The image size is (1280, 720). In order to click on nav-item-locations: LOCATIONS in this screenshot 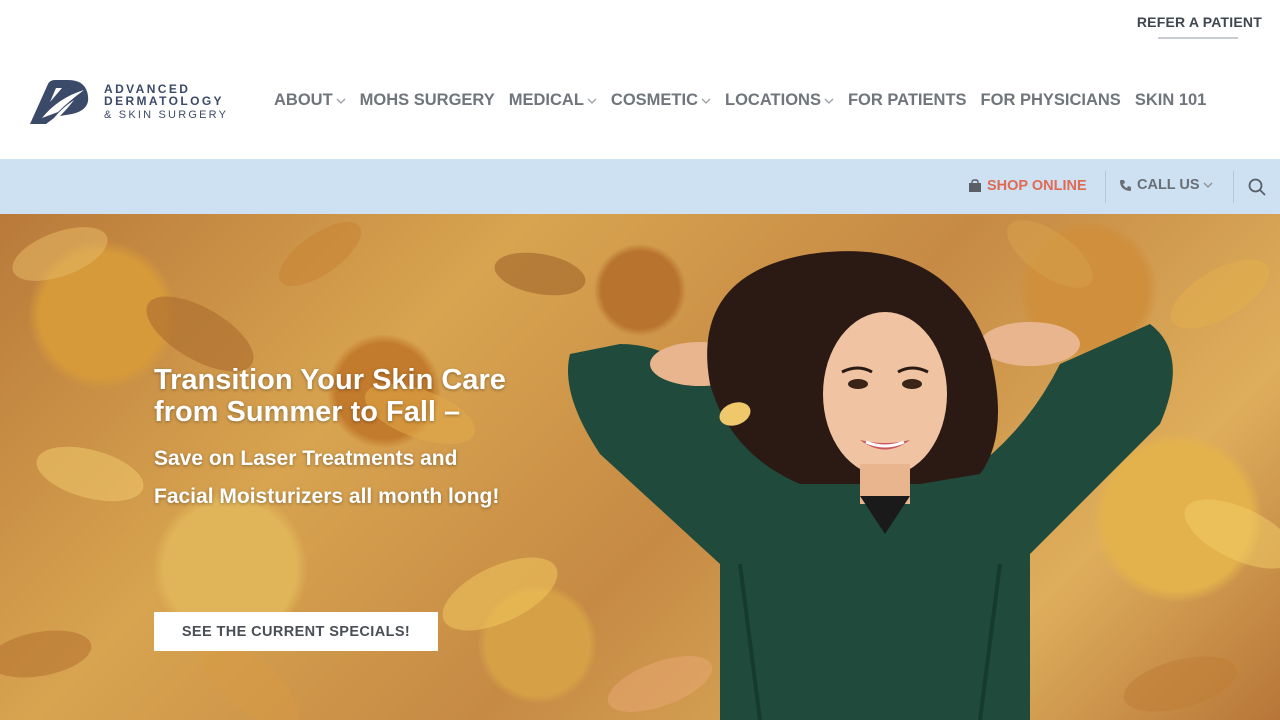, I will do `click(779, 100)`.